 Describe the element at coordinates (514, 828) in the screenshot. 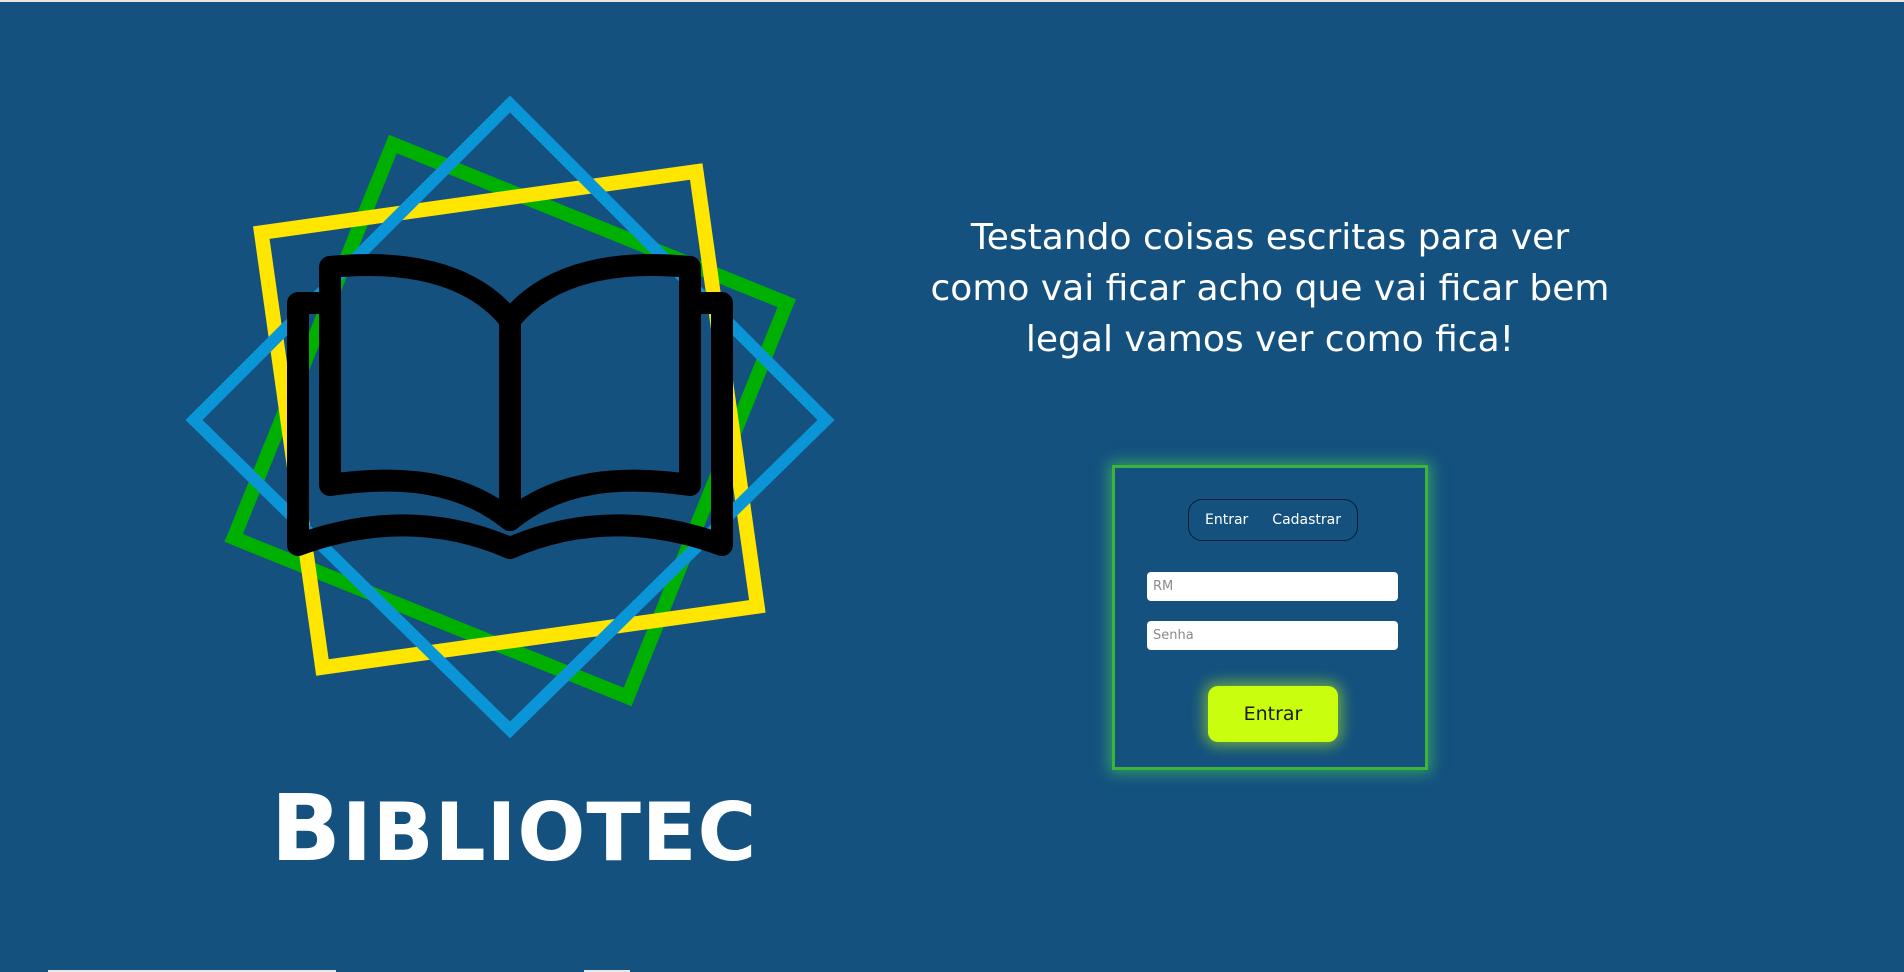

I see `brand-name: BIBLIOTEC` at that location.